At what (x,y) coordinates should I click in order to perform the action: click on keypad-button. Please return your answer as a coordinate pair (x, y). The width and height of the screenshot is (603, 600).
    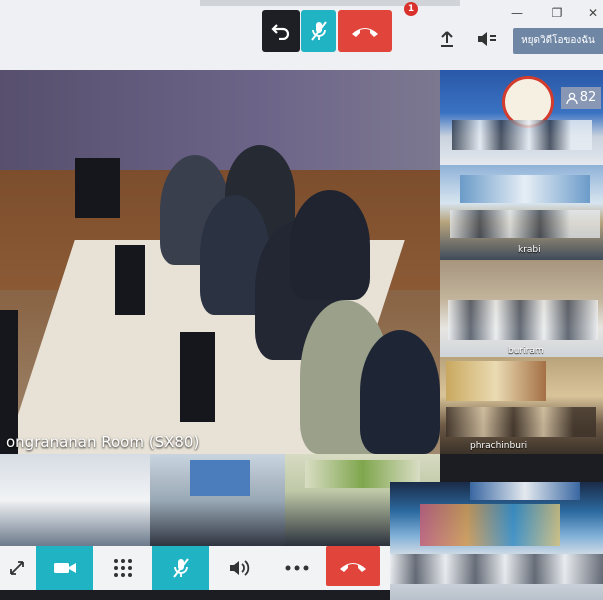
    Looking at the image, I should click on (122, 568).